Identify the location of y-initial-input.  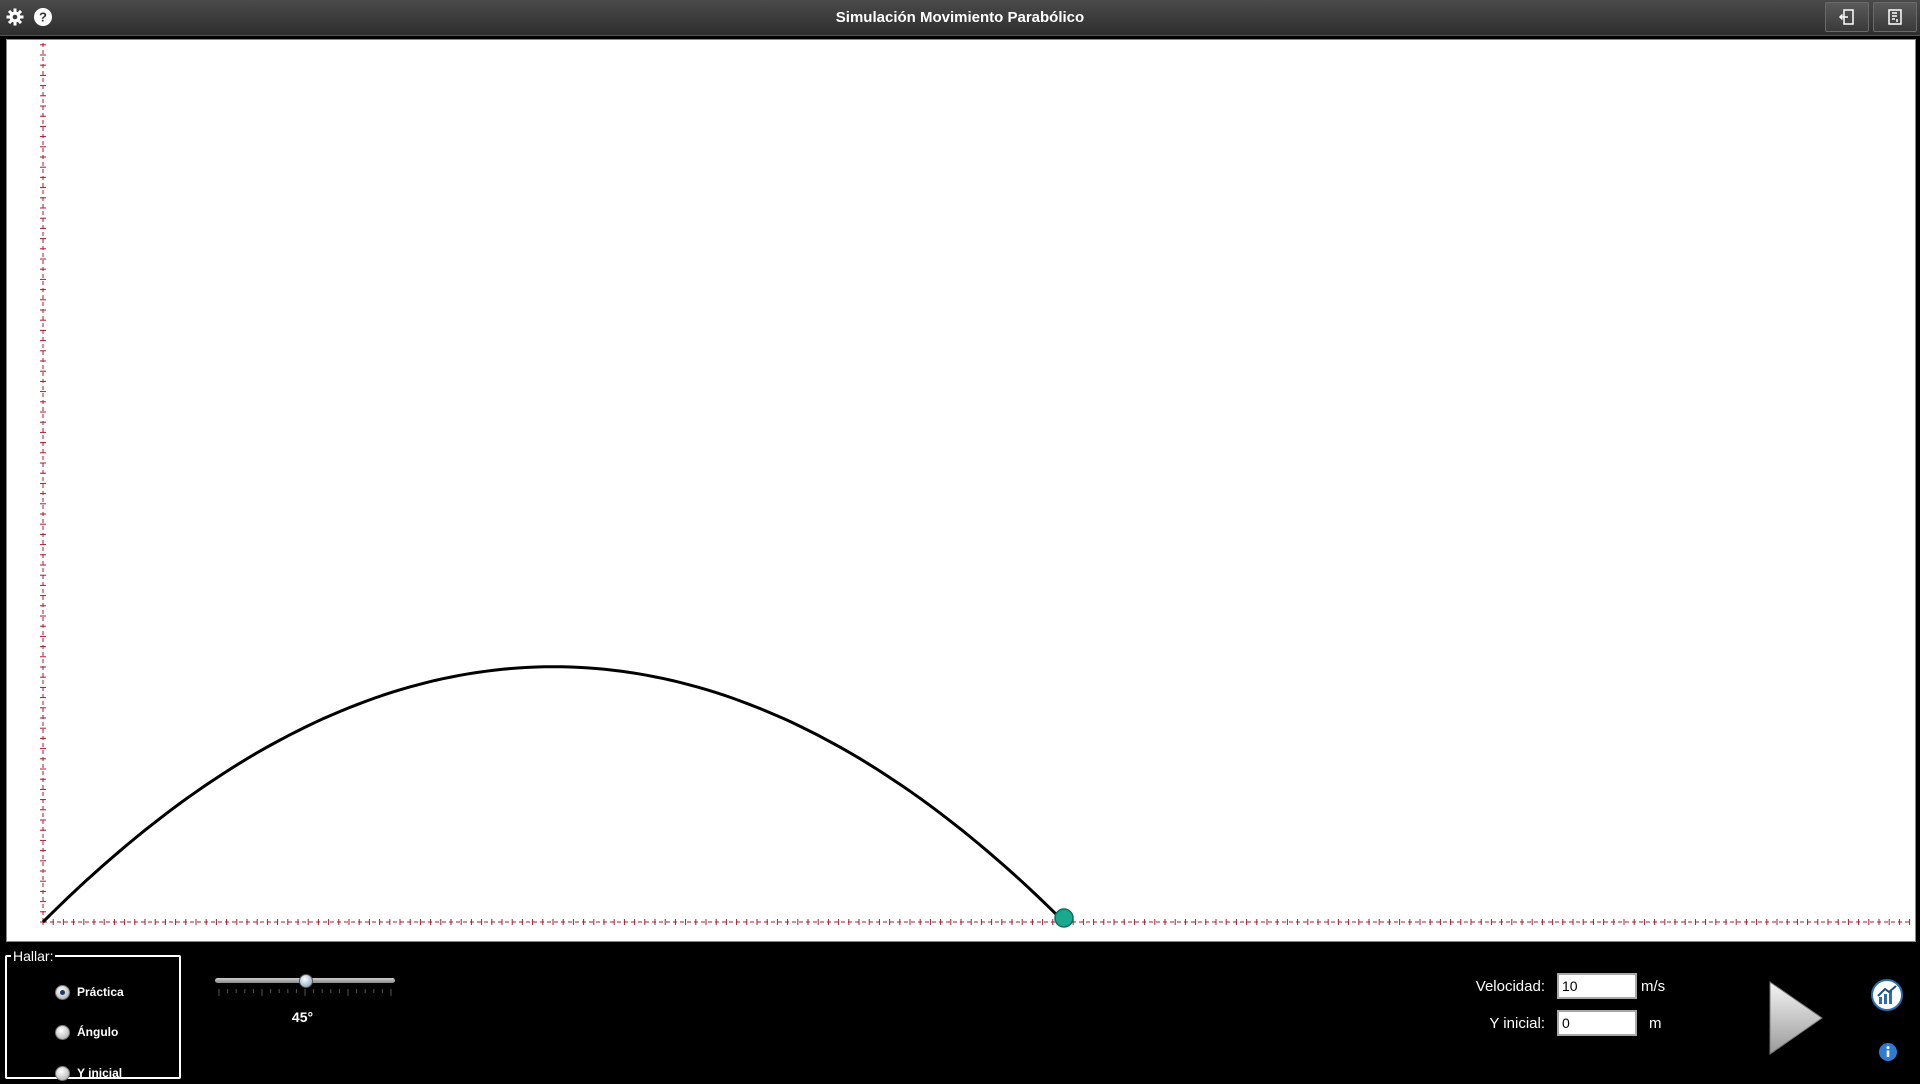
(1597, 1023).